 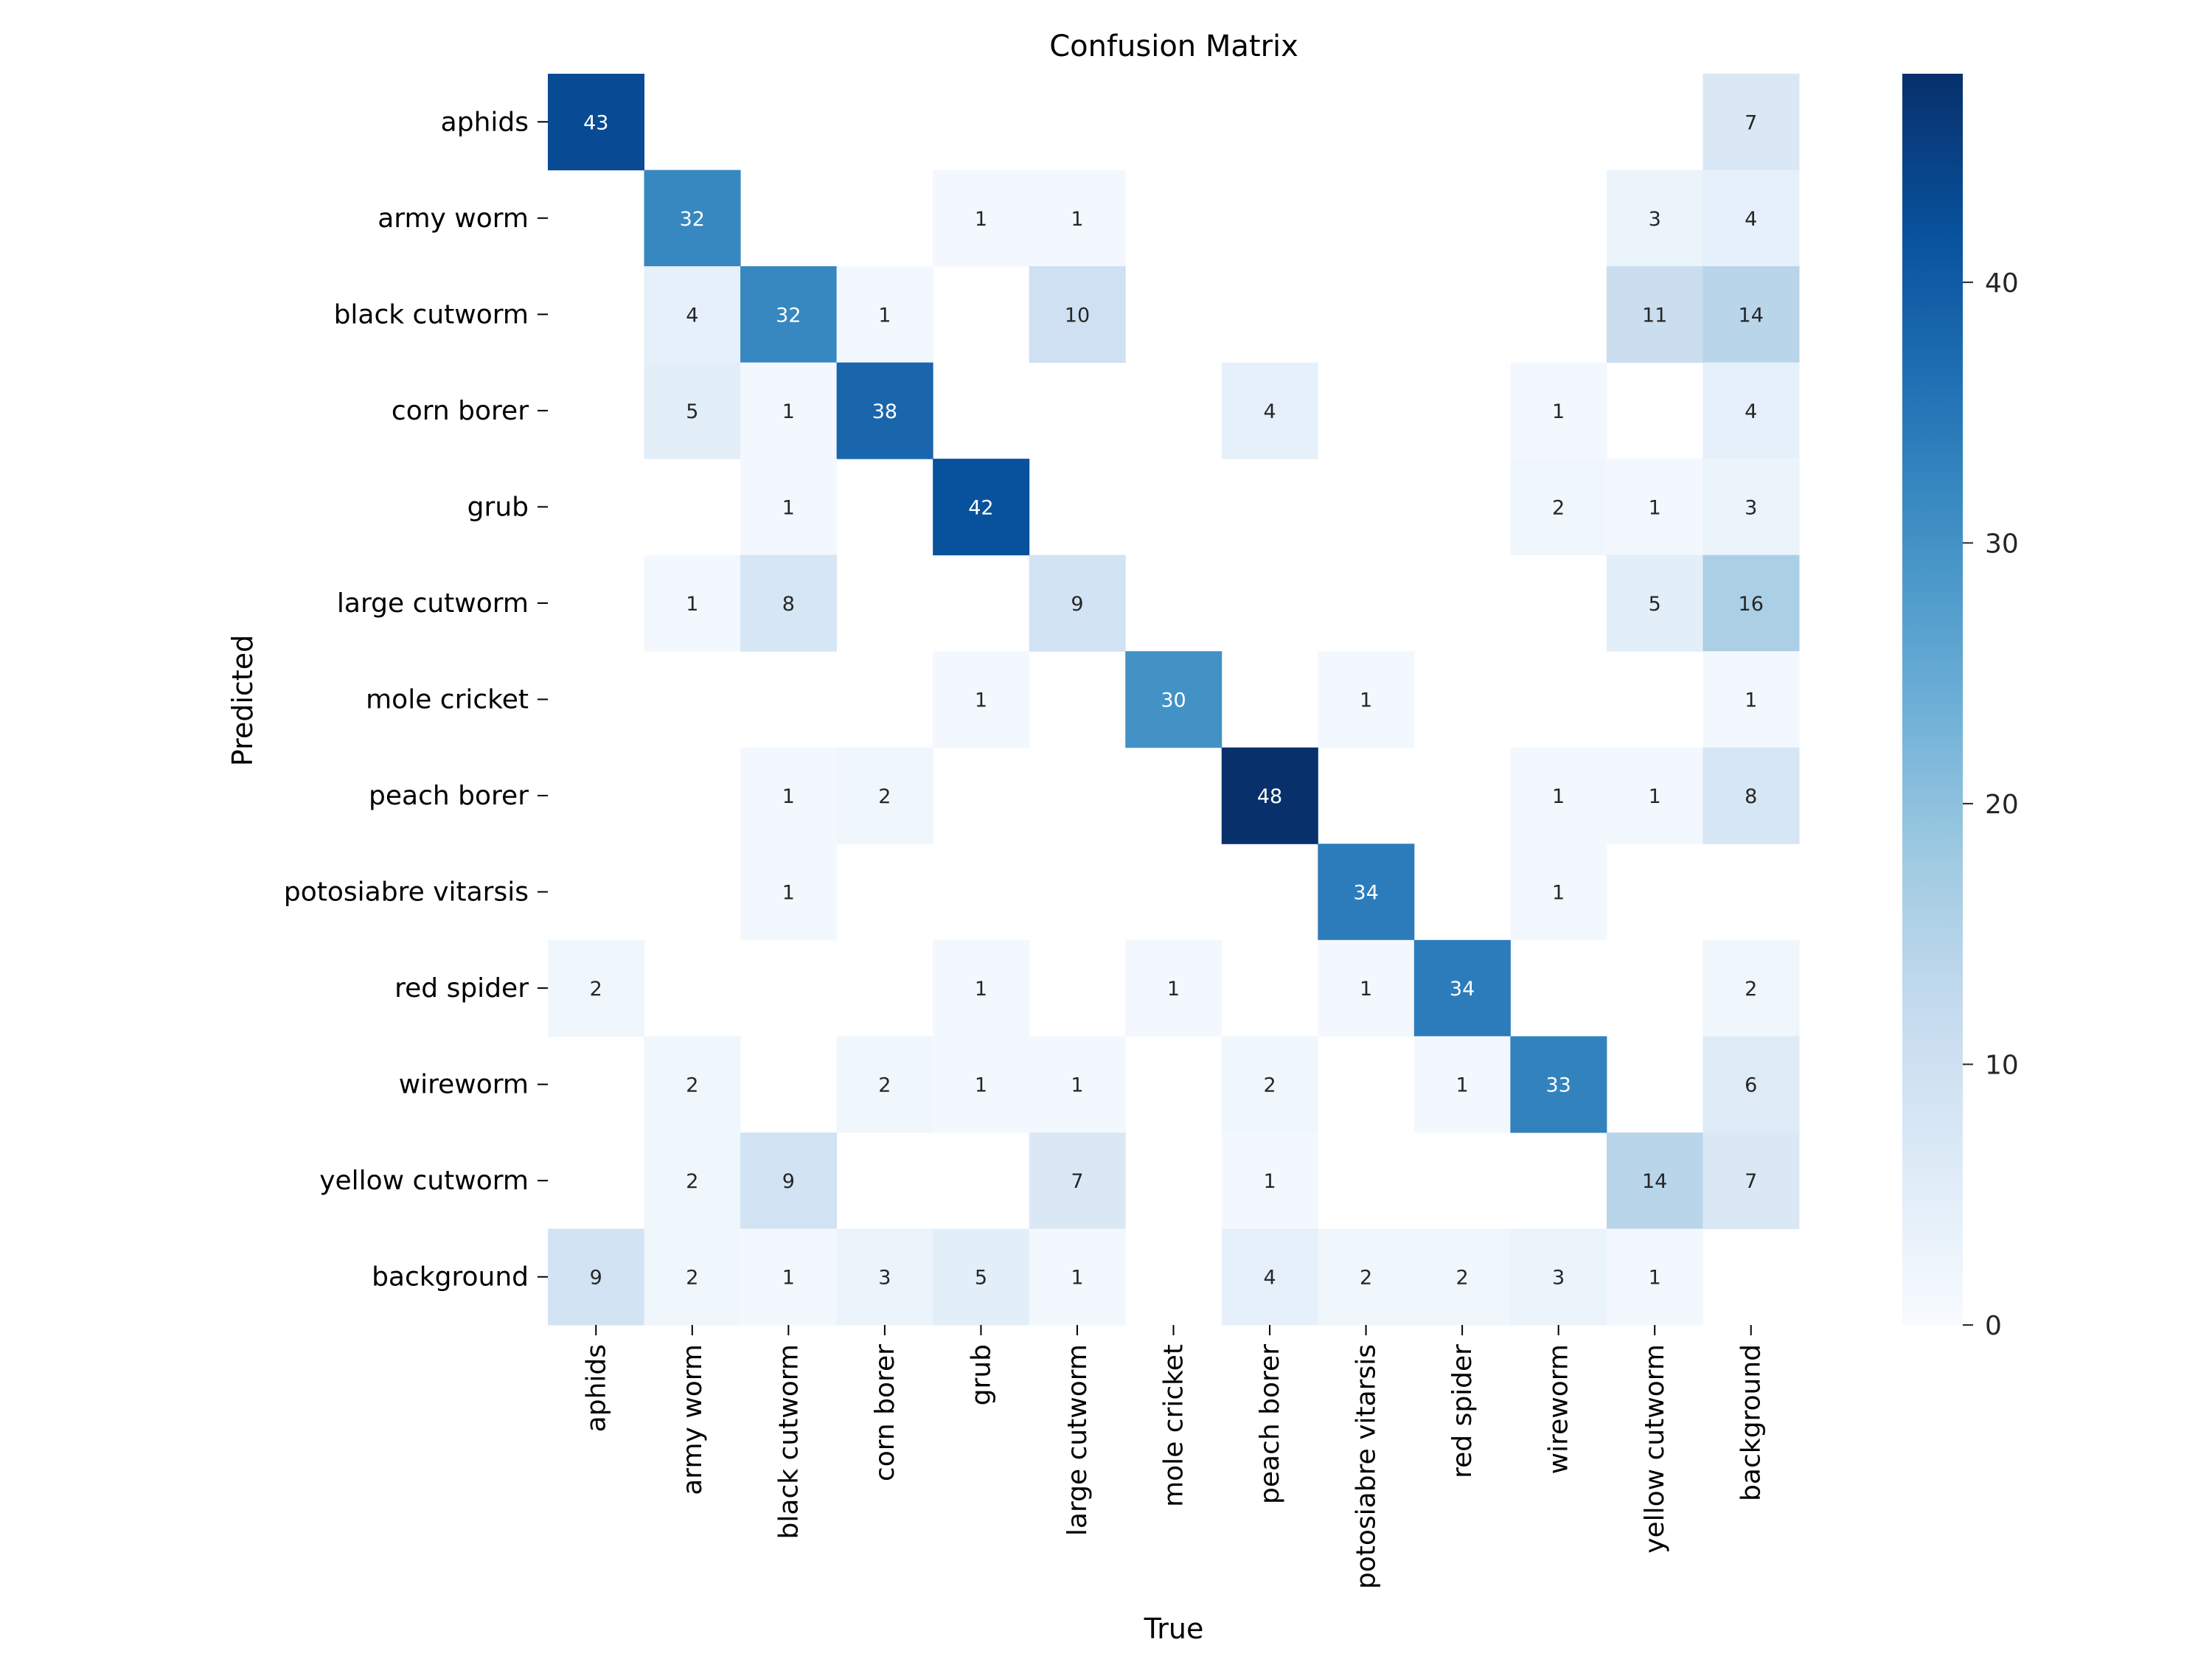 What do you see at coordinates (885, 1412) in the screenshot?
I see `x-tick-label: corn borer` at bounding box center [885, 1412].